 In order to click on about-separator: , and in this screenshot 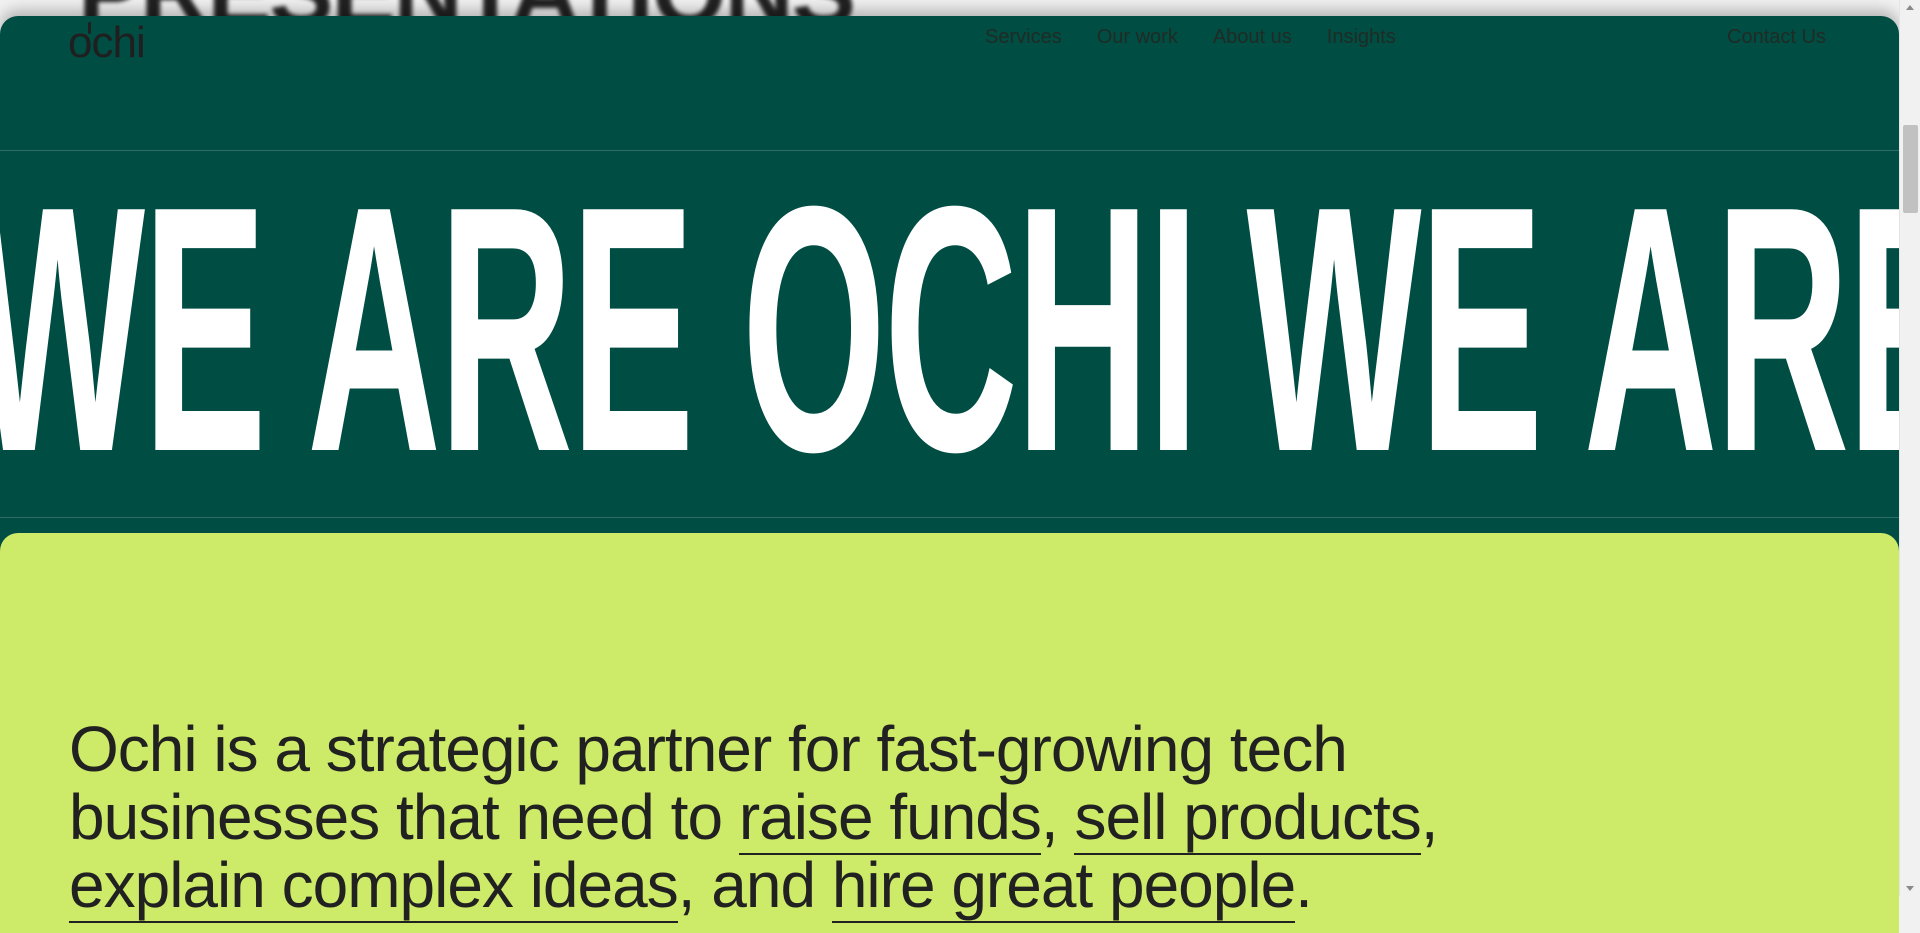, I will do `click(754, 885)`.